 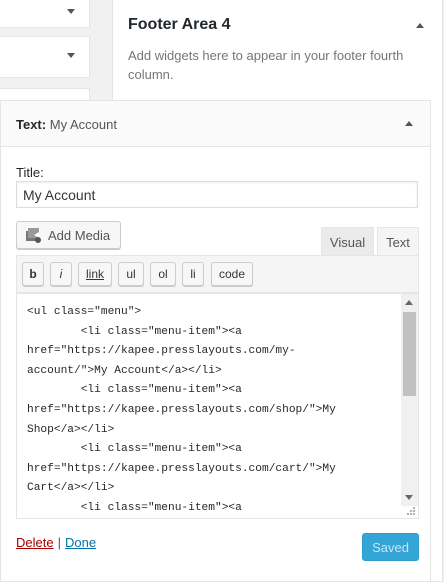 What do you see at coordinates (131, 274) in the screenshot?
I see `quicktag-ul-button: ul` at bounding box center [131, 274].